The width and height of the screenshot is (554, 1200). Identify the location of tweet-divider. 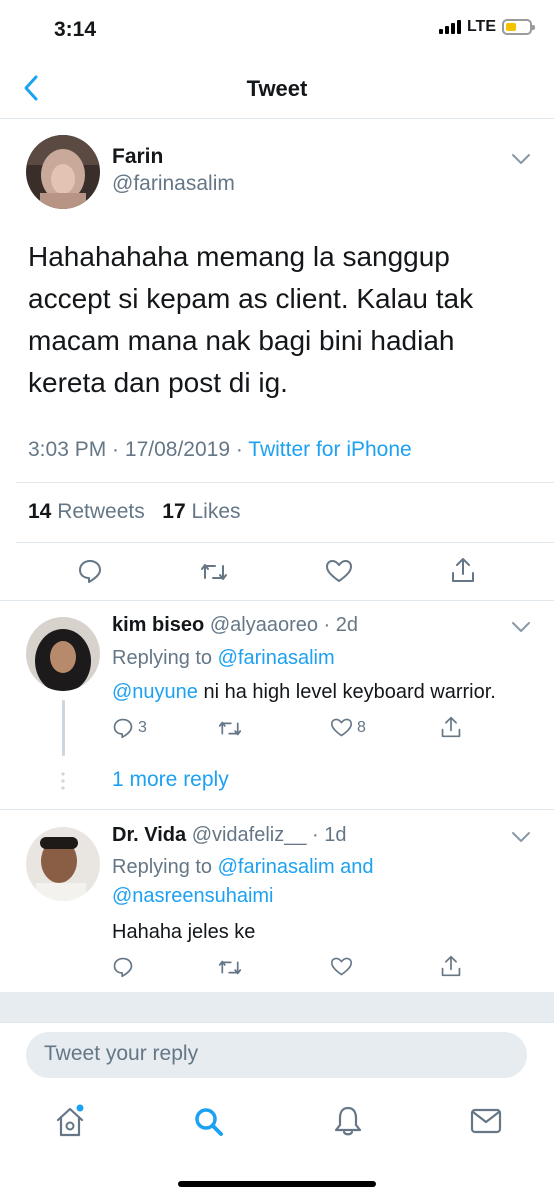
(277, 600).